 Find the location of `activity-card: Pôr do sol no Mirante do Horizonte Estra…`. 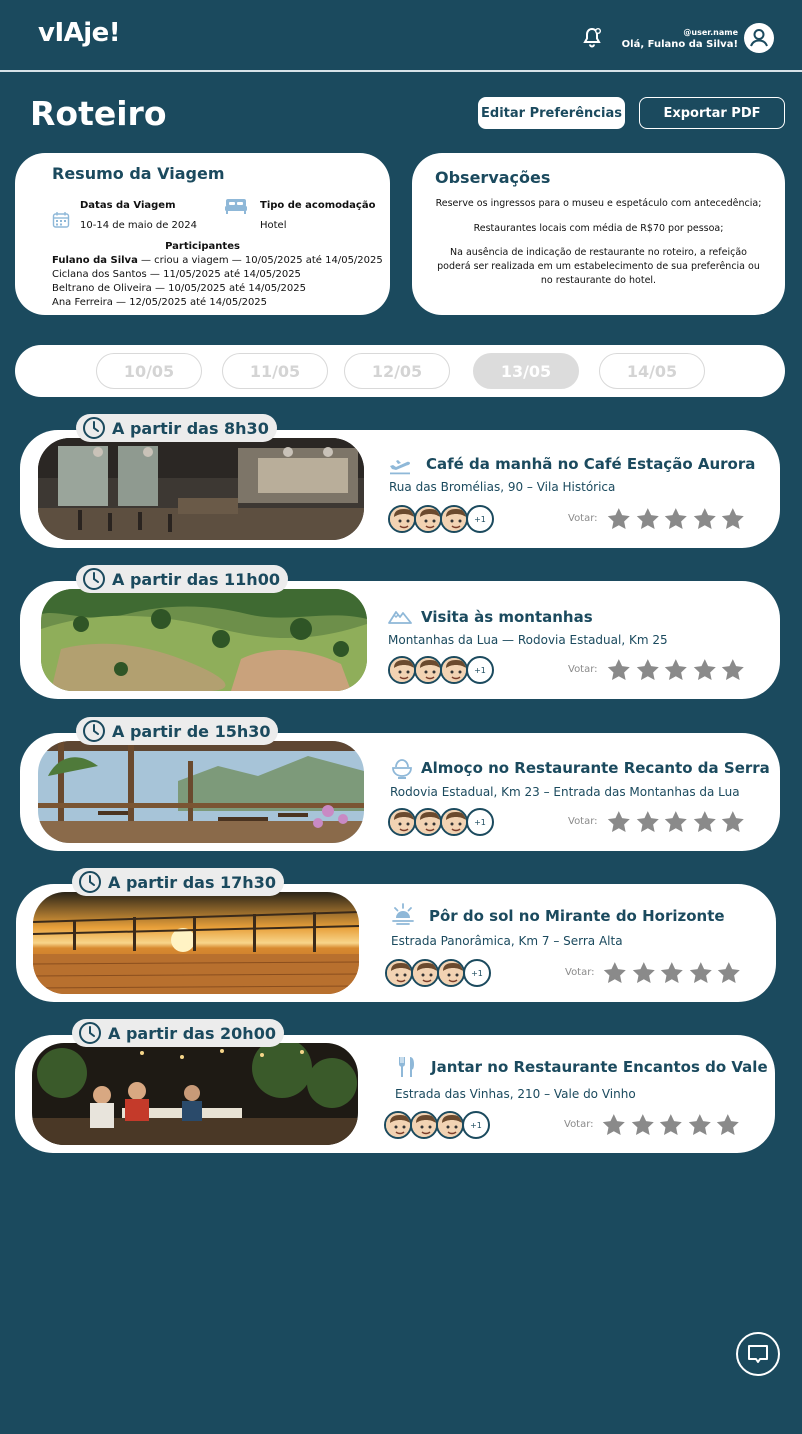

activity-card: Pôr do sol no Mirante do Horizonte Estra… is located at coordinates (396, 943).